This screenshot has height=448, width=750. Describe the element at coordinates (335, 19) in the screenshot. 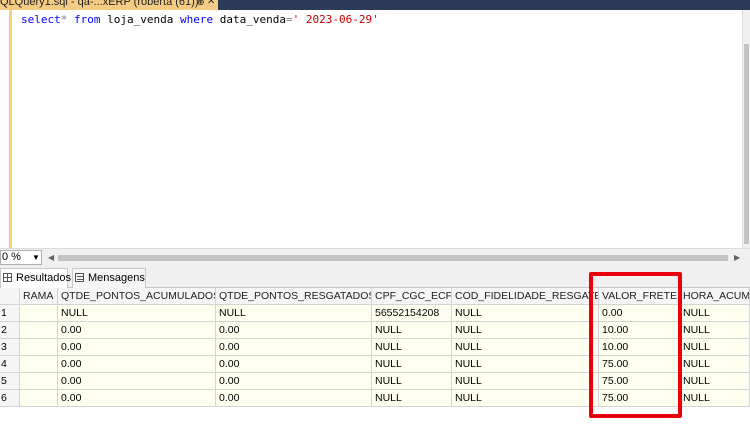

I see `string-literal: ' 2023-06-29'` at that location.